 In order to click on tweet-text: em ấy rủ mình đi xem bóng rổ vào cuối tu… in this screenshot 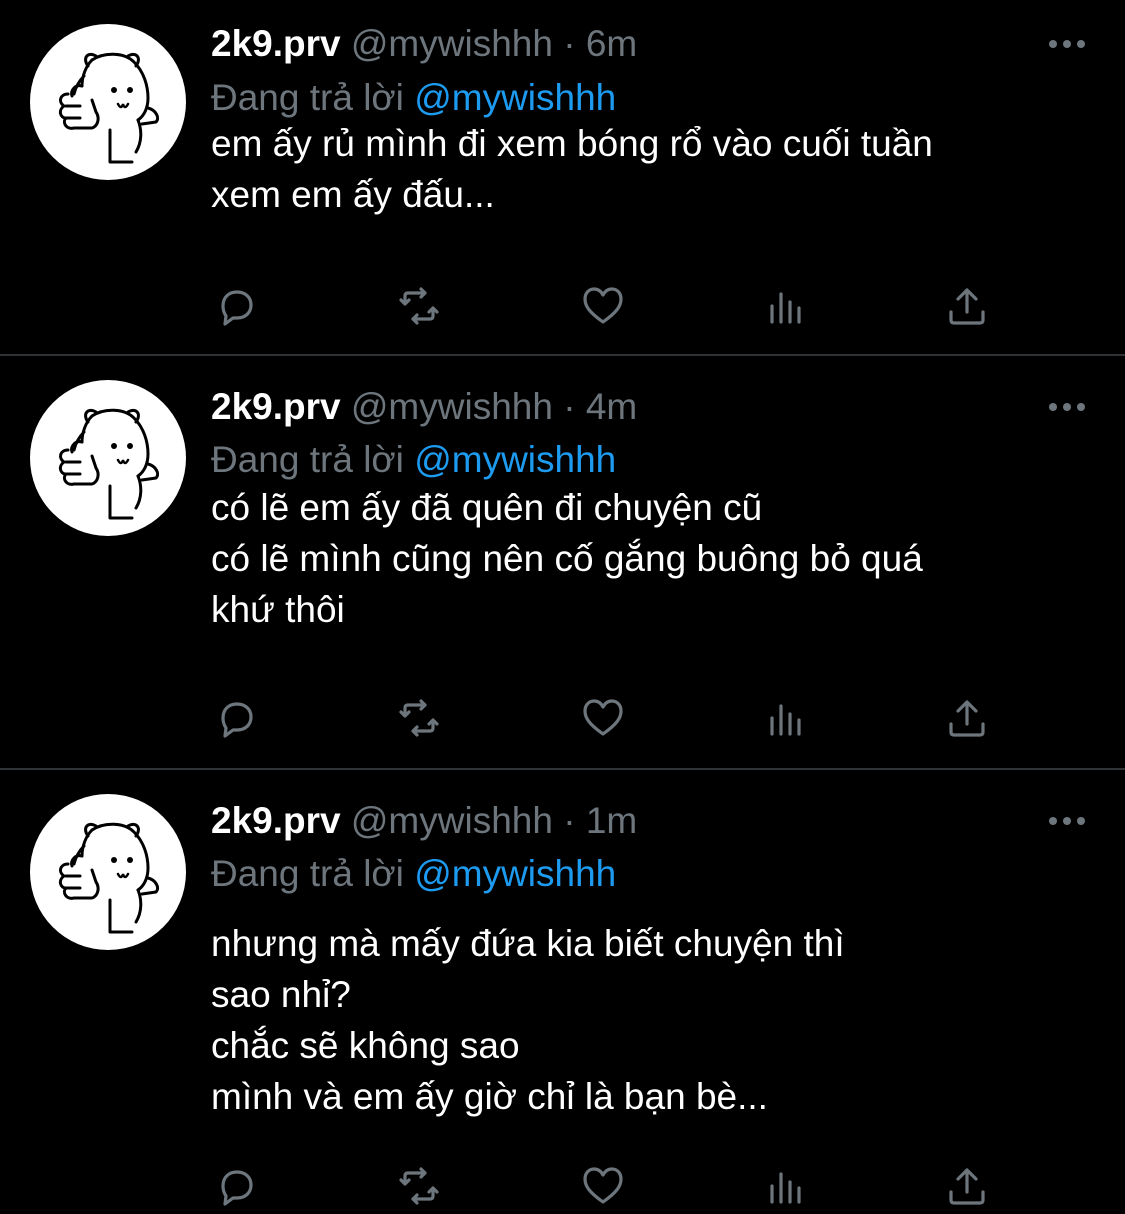, I will do `click(651, 169)`.